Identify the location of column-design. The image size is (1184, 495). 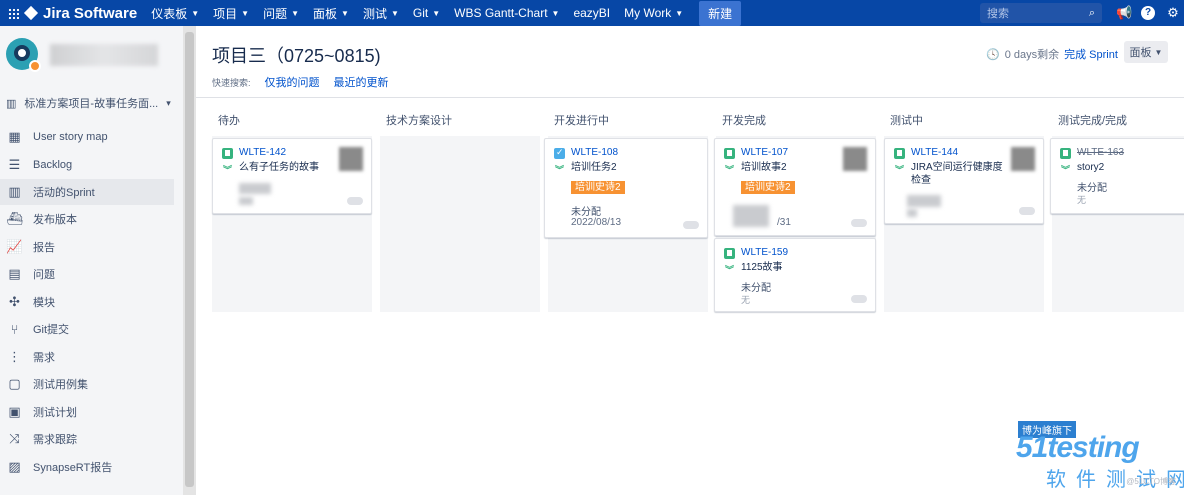
(460, 224).